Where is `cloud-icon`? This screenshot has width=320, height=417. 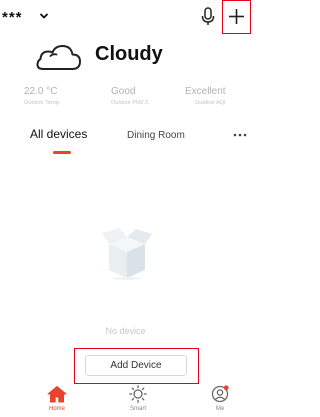 cloud-icon is located at coordinates (58, 57).